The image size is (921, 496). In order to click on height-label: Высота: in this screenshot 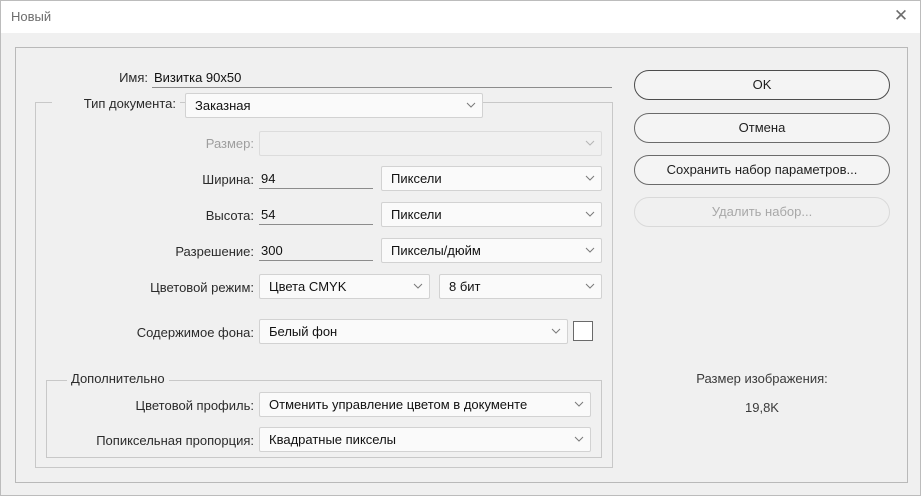, I will do `click(229, 215)`.